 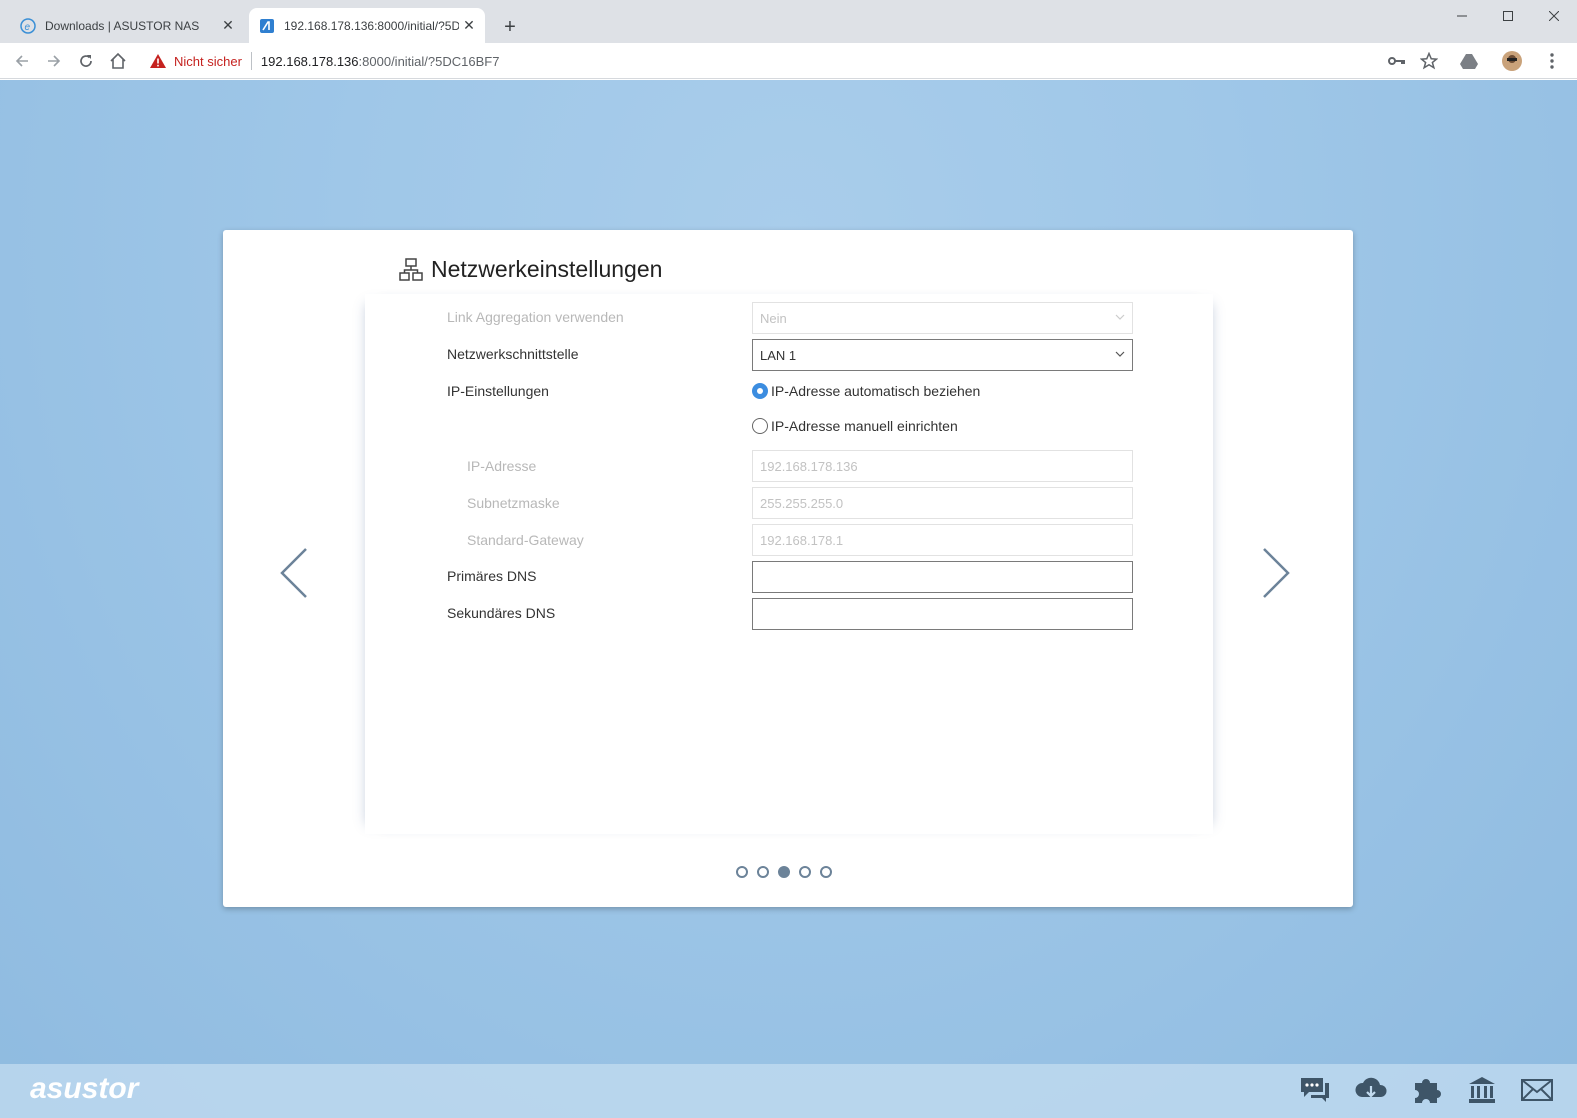 What do you see at coordinates (1554, 16) in the screenshot?
I see `window-close-icon` at bounding box center [1554, 16].